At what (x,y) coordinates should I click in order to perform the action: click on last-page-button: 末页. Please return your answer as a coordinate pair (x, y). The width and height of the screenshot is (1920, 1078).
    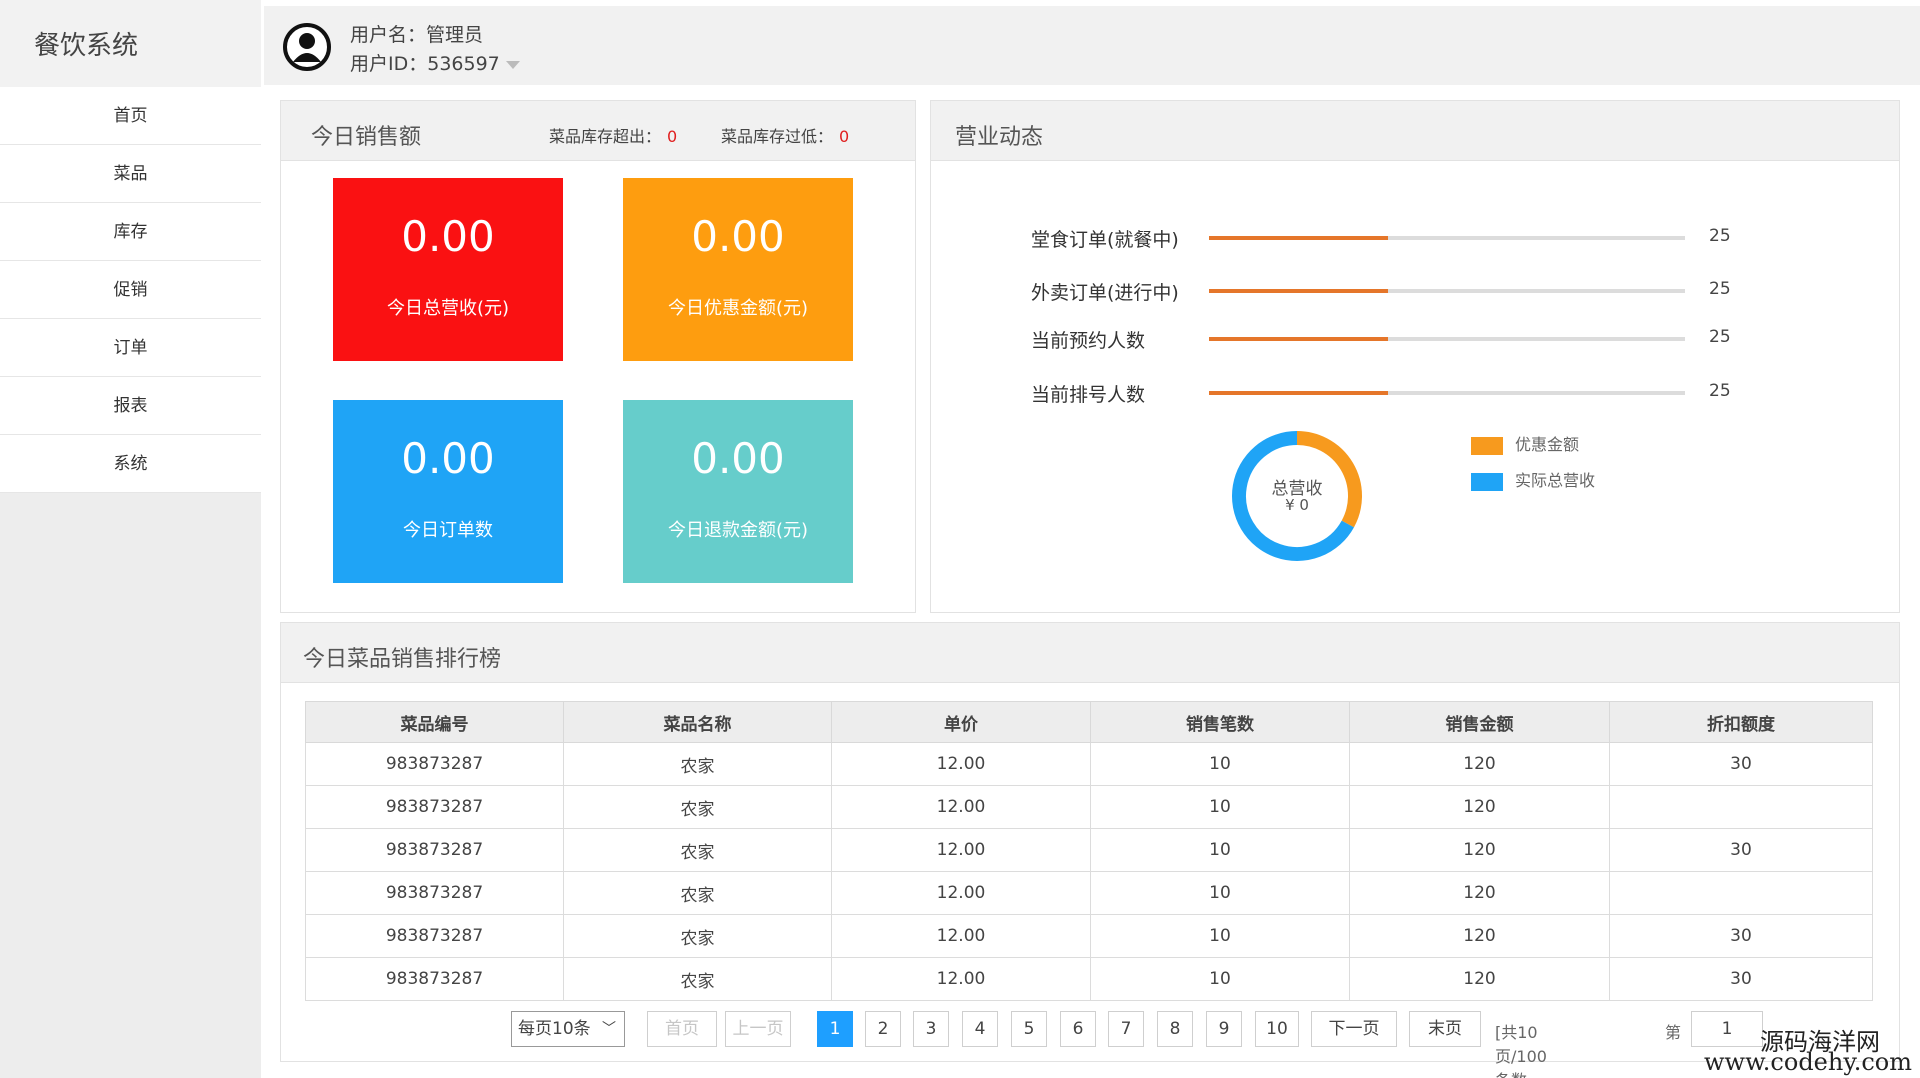
    Looking at the image, I should click on (1445, 1029).